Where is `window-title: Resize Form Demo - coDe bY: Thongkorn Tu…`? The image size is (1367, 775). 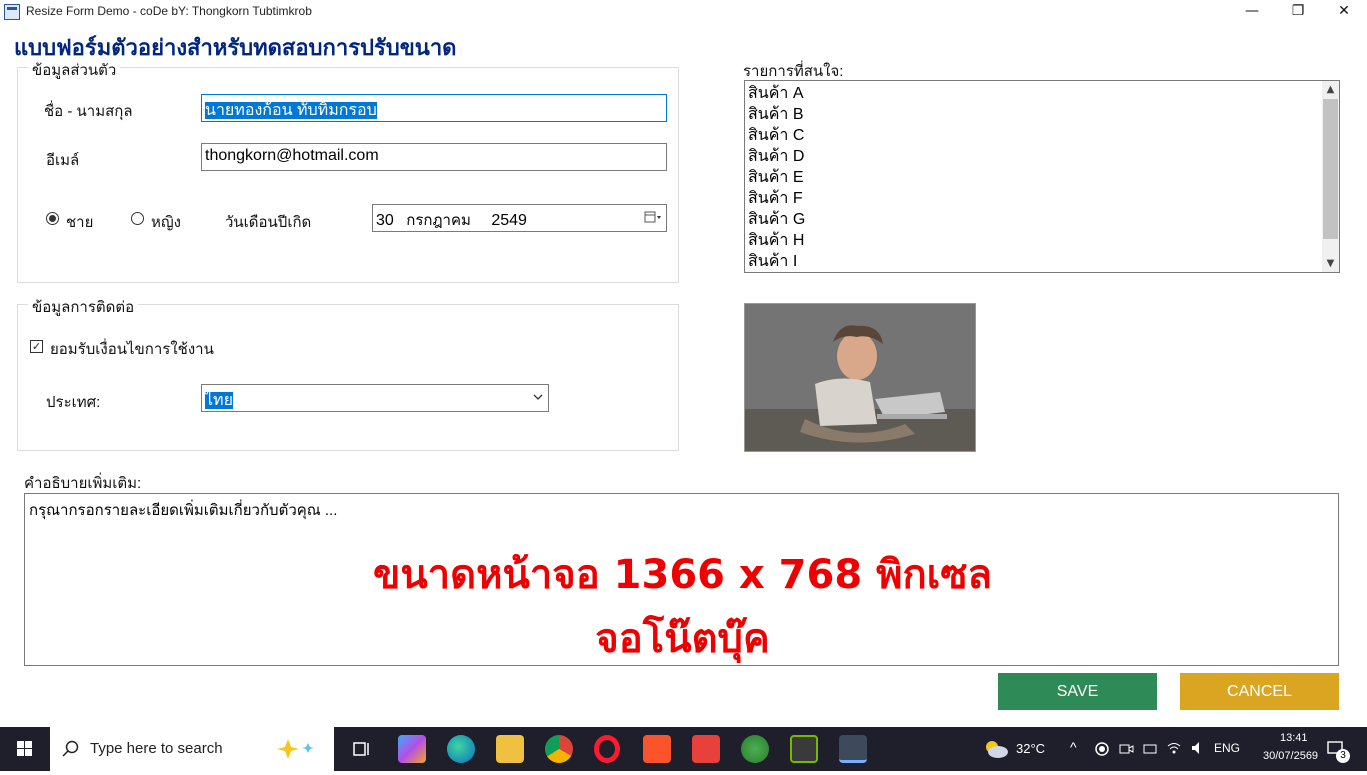 window-title: Resize Form Demo - coDe bY: Thongkorn Tu… is located at coordinates (169, 11).